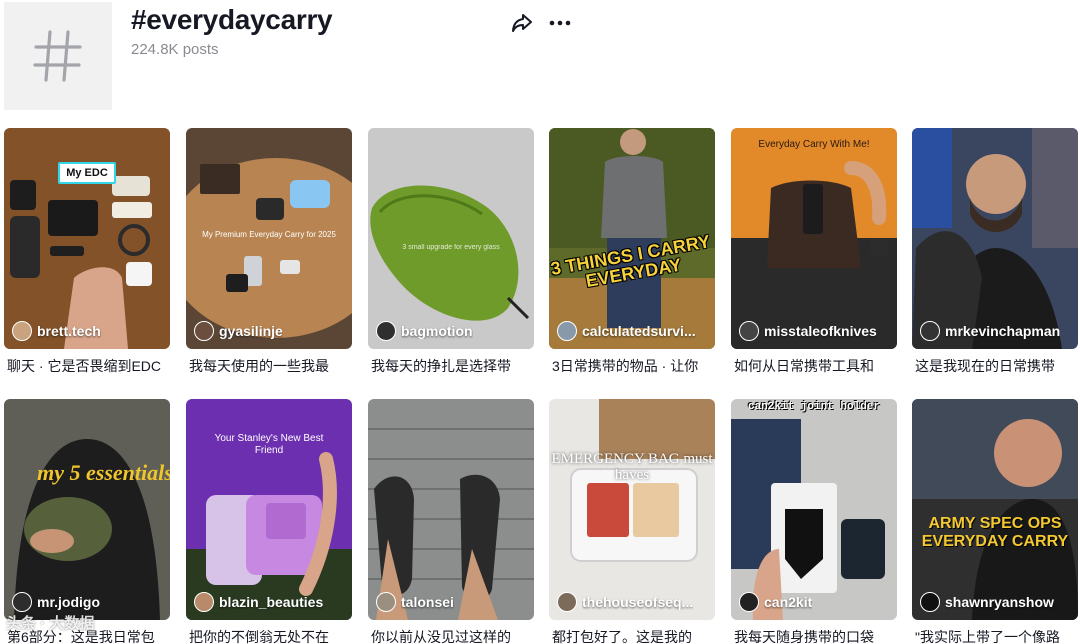  What do you see at coordinates (69, 331) in the screenshot?
I see `creator-username: brett.tech` at bounding box center [69, 331].